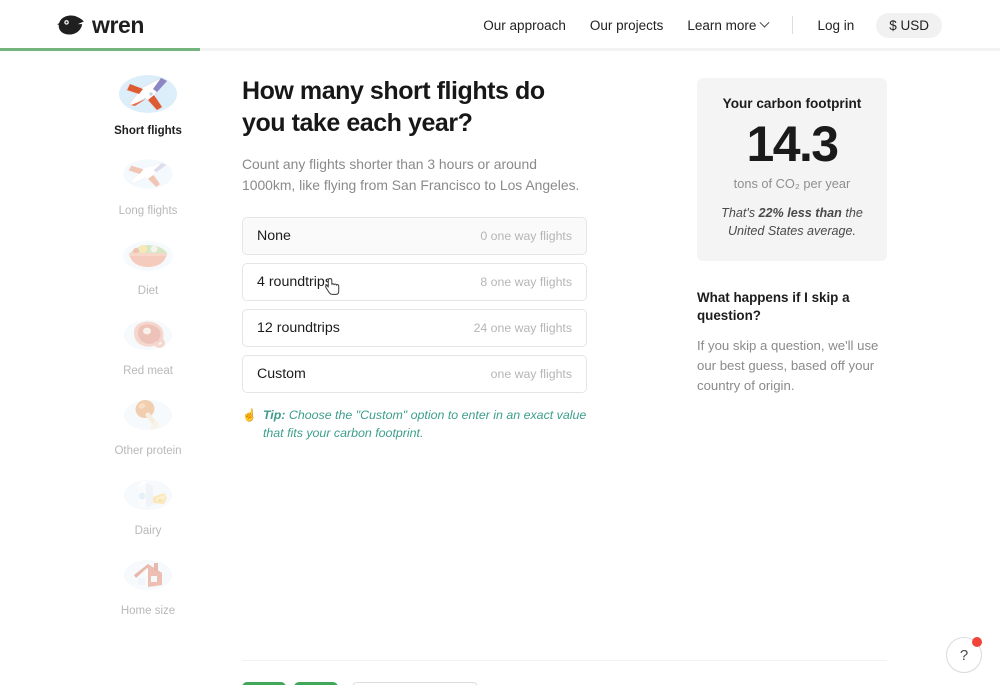 The image size is (1000, 685). What do you see at coordinates (414, 328) in the screenshot?
I see `option-12-roundtrips: 12 roundtrips 24 one way flights` at bounding box center [414, 328].